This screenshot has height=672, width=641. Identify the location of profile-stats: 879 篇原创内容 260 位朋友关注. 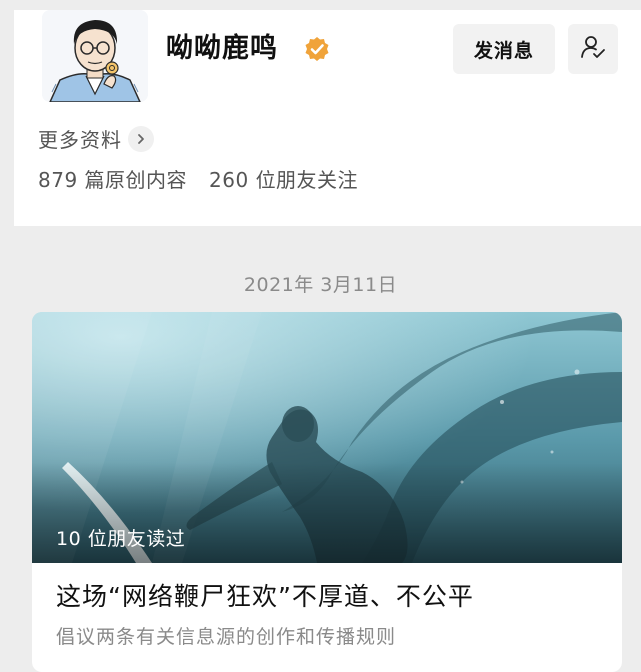
(198, 178).